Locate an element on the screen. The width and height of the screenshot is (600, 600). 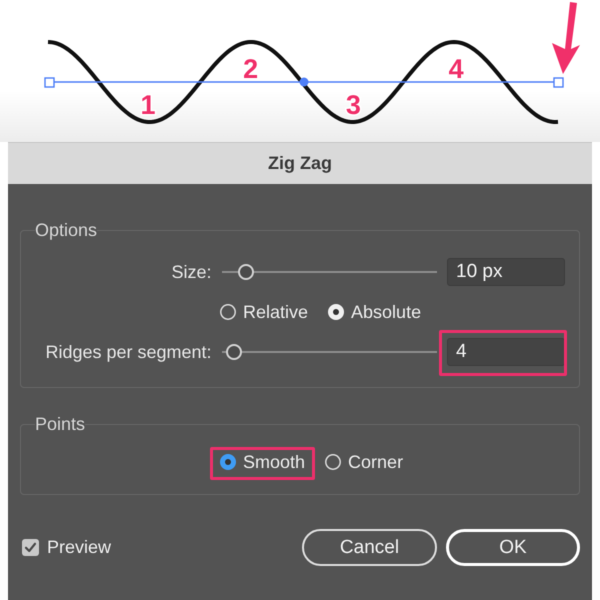
group-label: Points is located at coordinates (60, 424).